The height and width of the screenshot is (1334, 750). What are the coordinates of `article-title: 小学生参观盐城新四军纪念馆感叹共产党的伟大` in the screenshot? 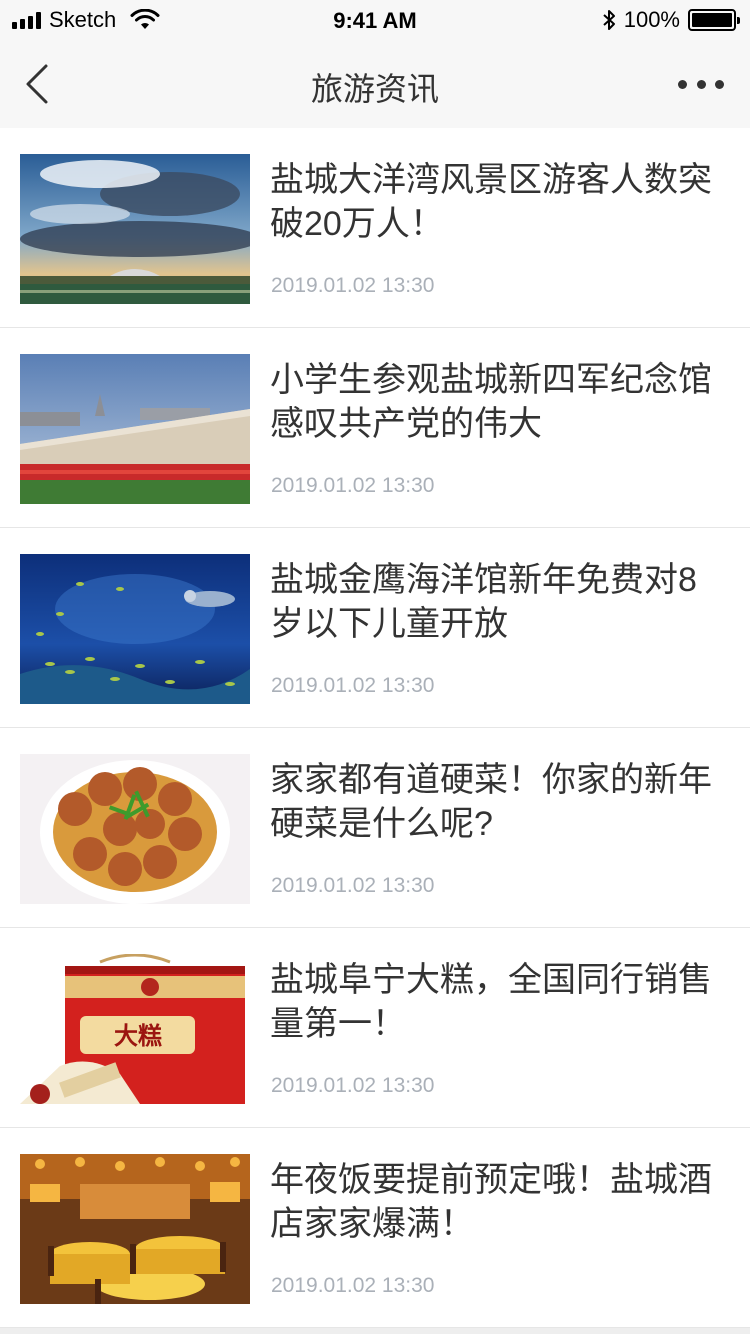 It's located at (491, 402).